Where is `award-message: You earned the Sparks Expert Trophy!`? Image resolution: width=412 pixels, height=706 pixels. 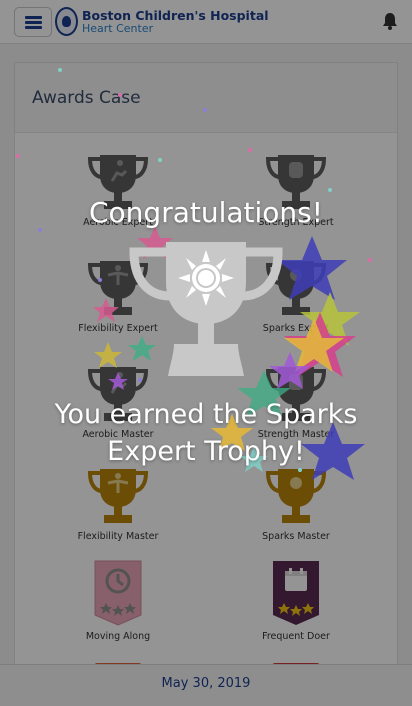
award-message: You earned the Sparks Expert Trophy! is located at coordinates (206, 433).